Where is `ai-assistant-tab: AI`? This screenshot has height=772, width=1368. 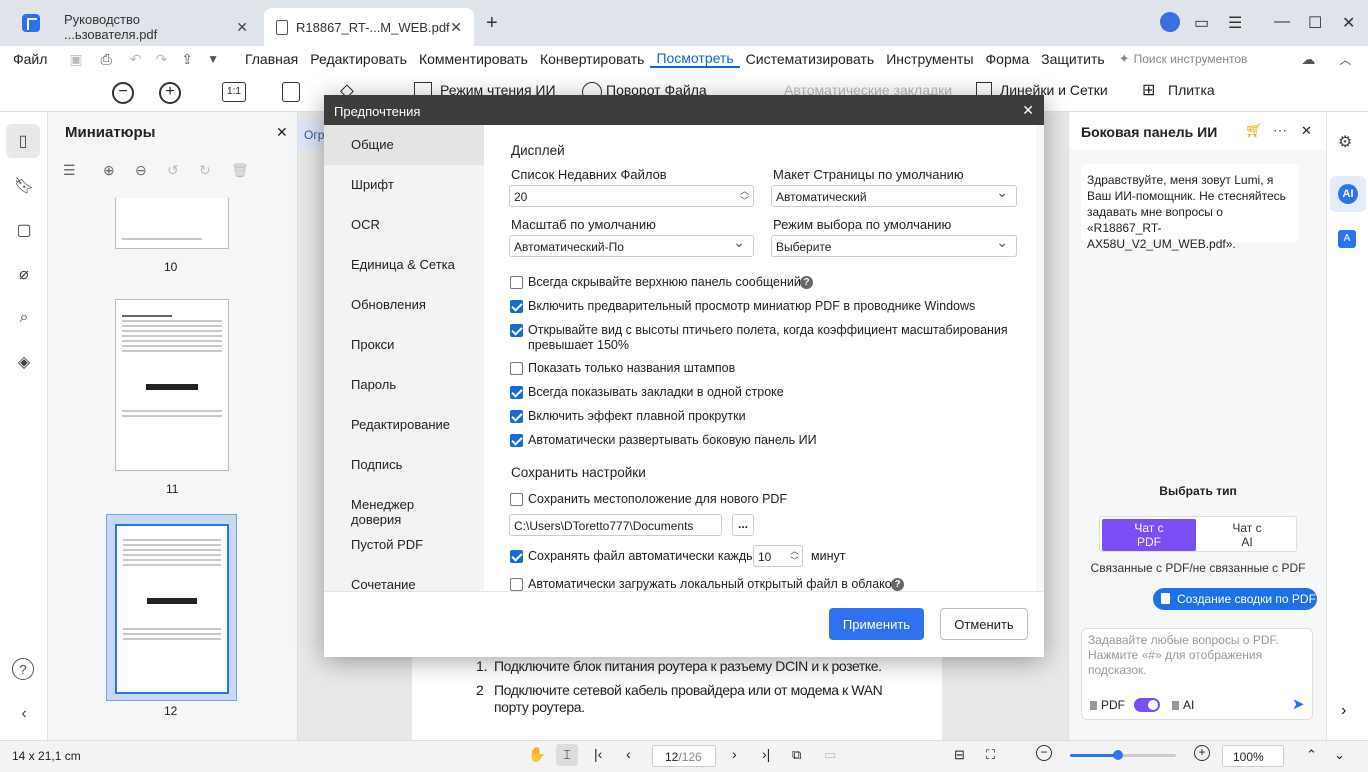 ai-assistant-tab: AI is located at coordinates (1348, 194).